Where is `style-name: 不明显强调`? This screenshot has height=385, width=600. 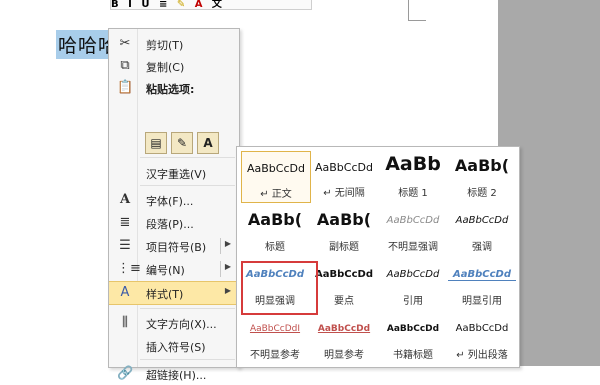
style-name: 不明显强调 is located at coordinates (413, 247).